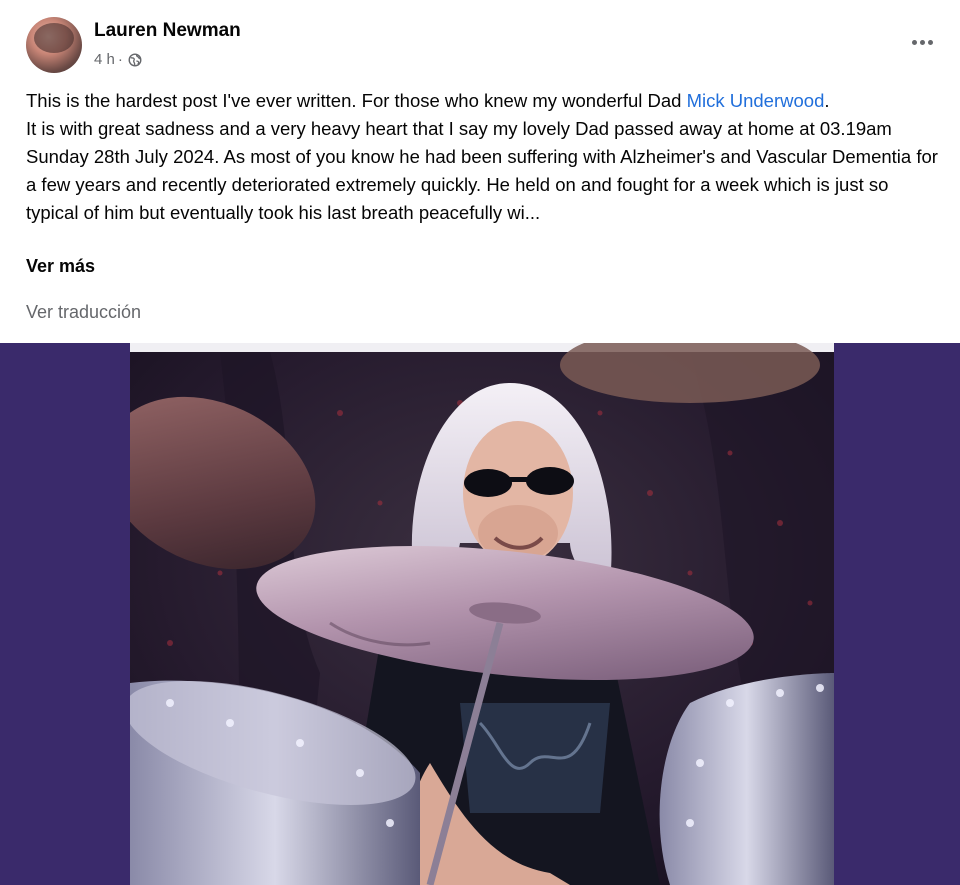 This screenshot has height=885, width=960. I want to click on mention-link: Mick Underwood, so click(756, 100).